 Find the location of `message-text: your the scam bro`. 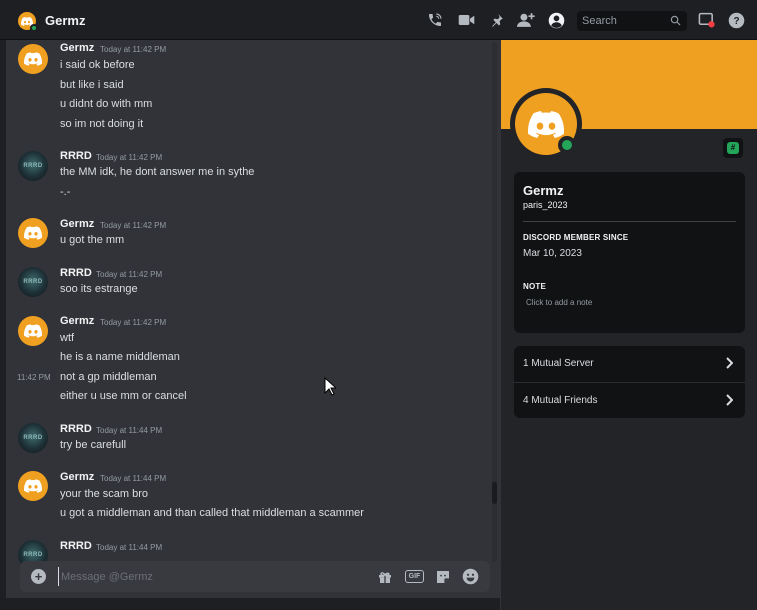

message-text: your the scam bro is located at coordinates (104, 494).